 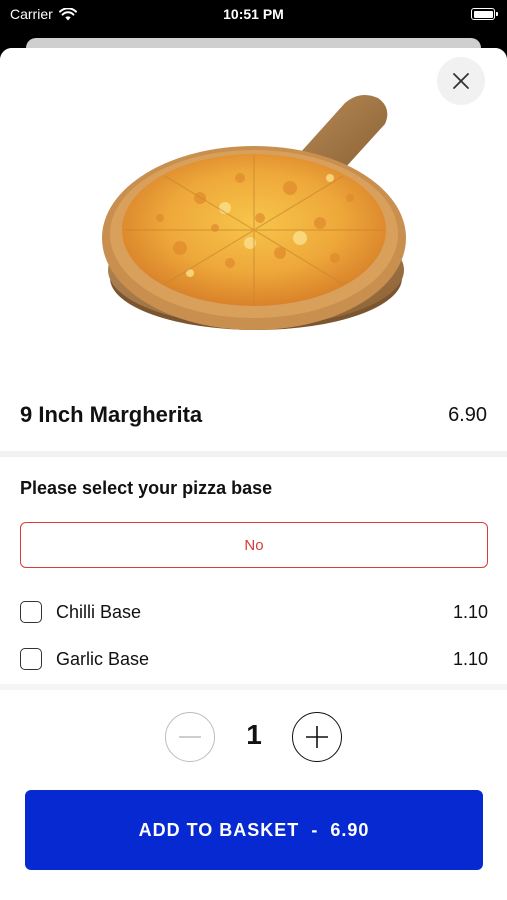 I want to click on quantity-stepper: 1, so click(x=253, y=737).